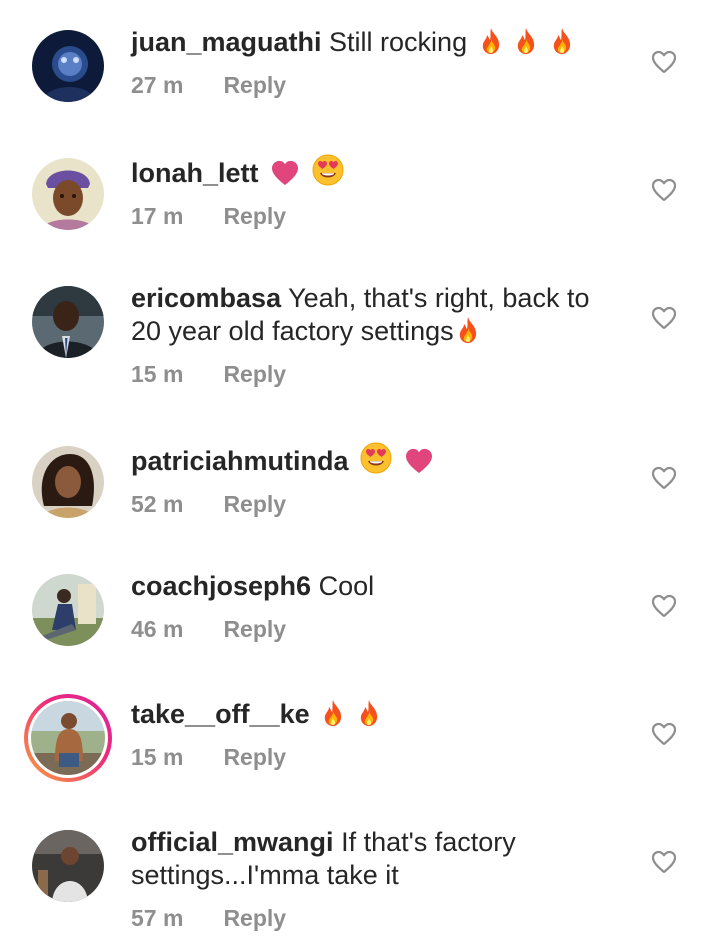 The height and width of the screenshot is (937, 720). Describe the element at coordinates (398, 42) in the screenshot. I see `comment-text: Still rocking` at that location.